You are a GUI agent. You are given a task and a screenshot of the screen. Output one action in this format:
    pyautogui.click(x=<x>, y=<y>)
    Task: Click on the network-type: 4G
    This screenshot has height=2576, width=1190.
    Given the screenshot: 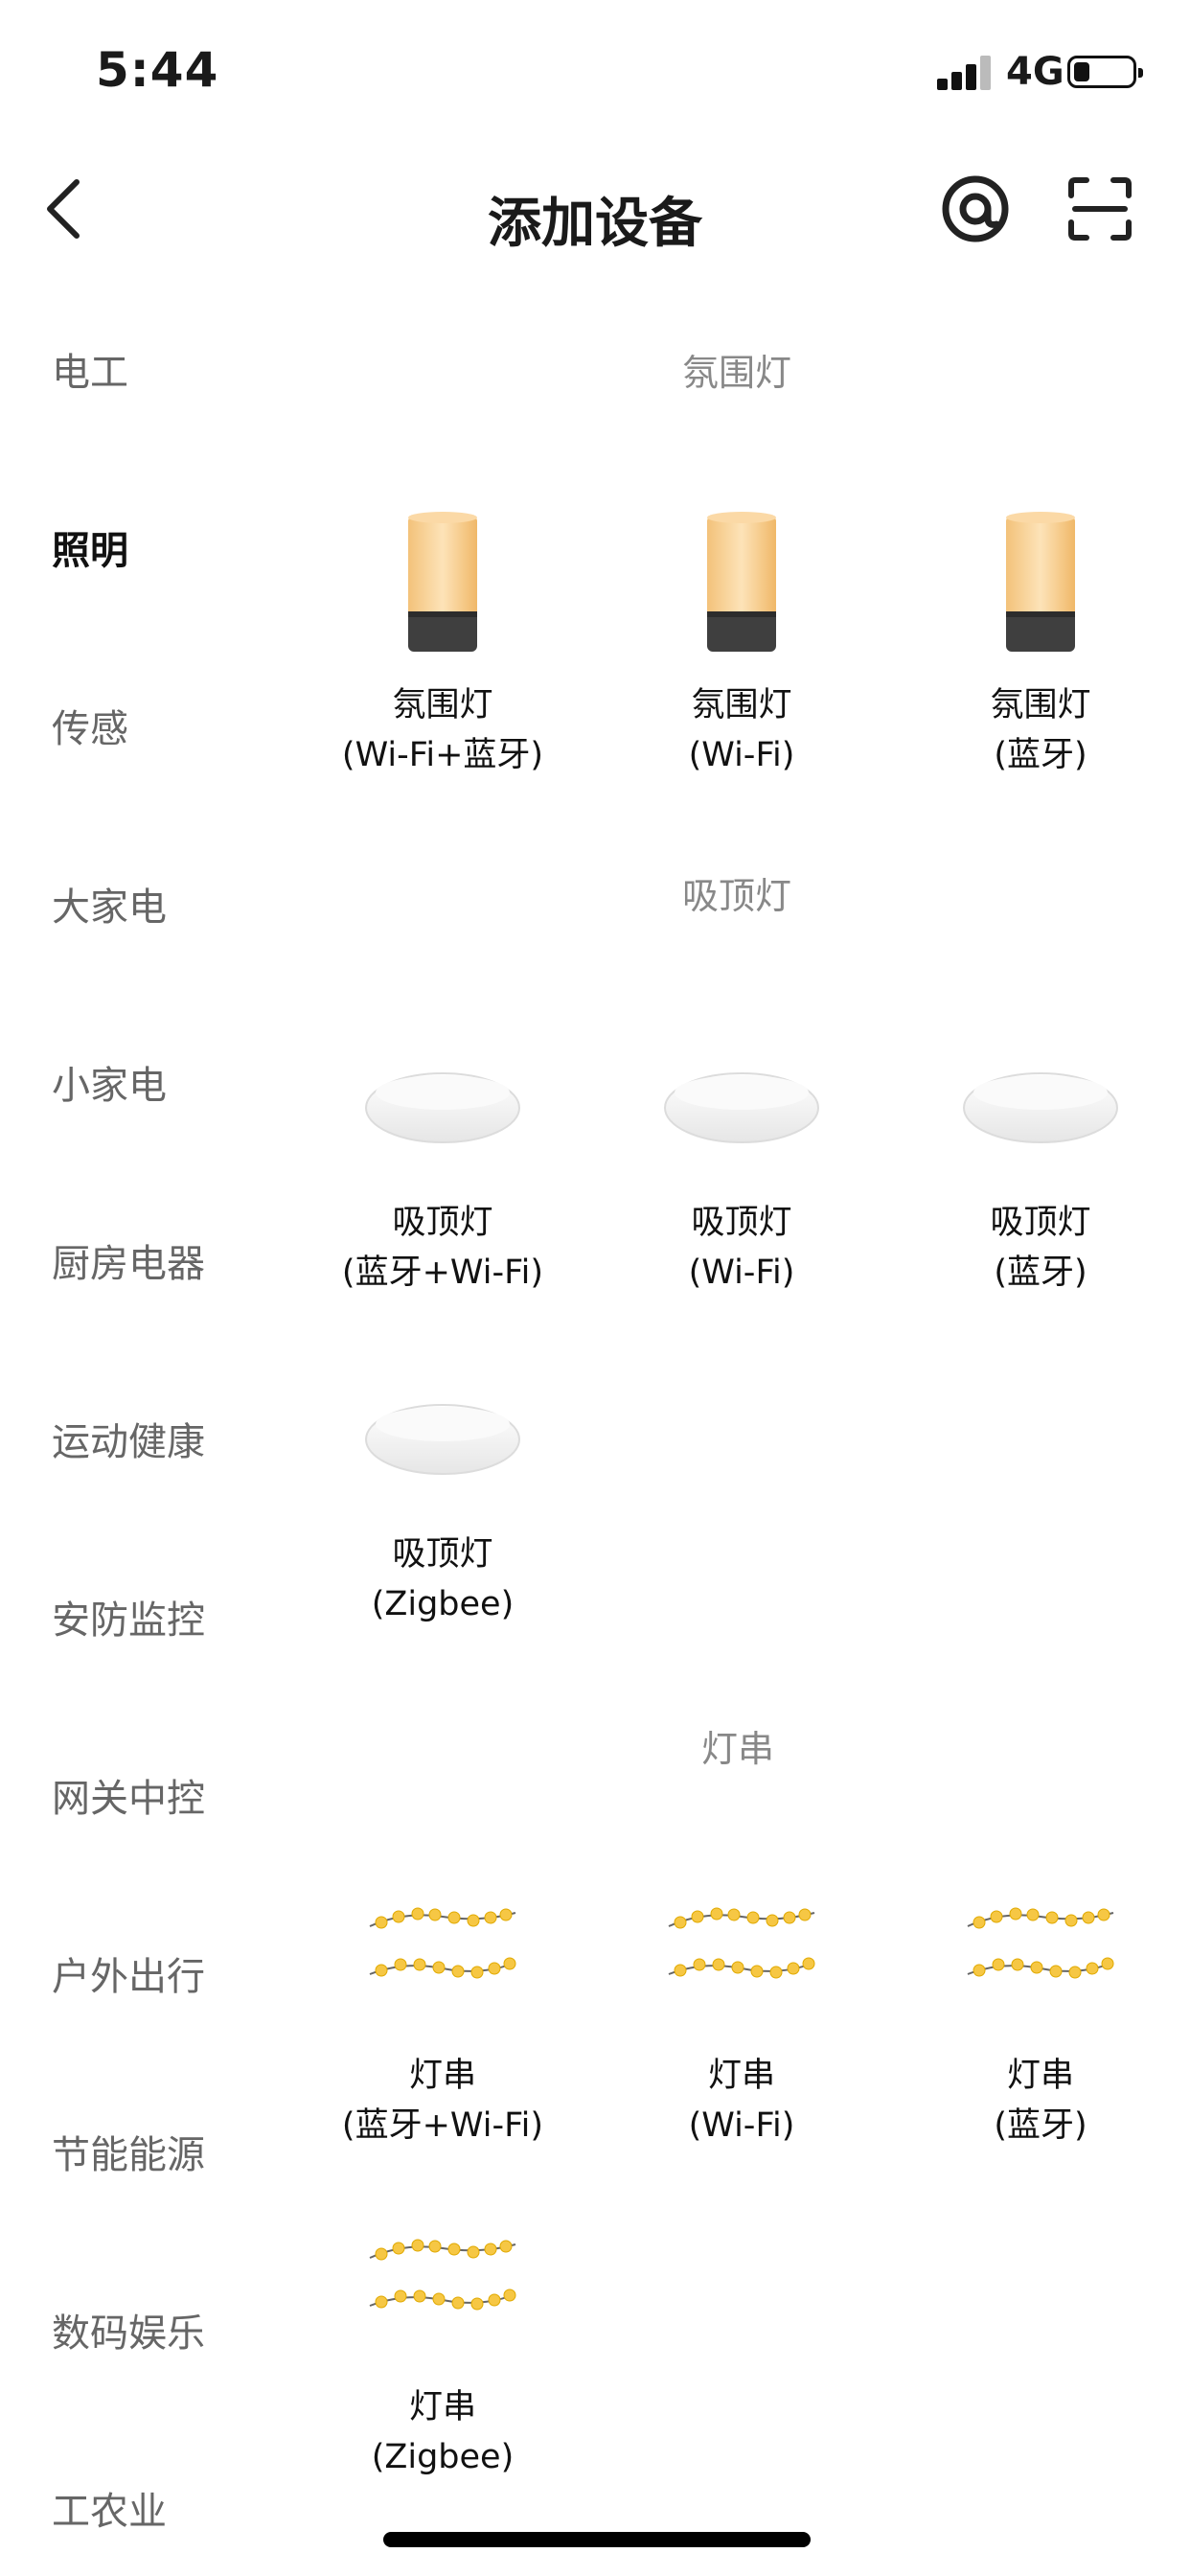 What is the action you would take?
    pyautogui.click(x=1035, y=72)
    